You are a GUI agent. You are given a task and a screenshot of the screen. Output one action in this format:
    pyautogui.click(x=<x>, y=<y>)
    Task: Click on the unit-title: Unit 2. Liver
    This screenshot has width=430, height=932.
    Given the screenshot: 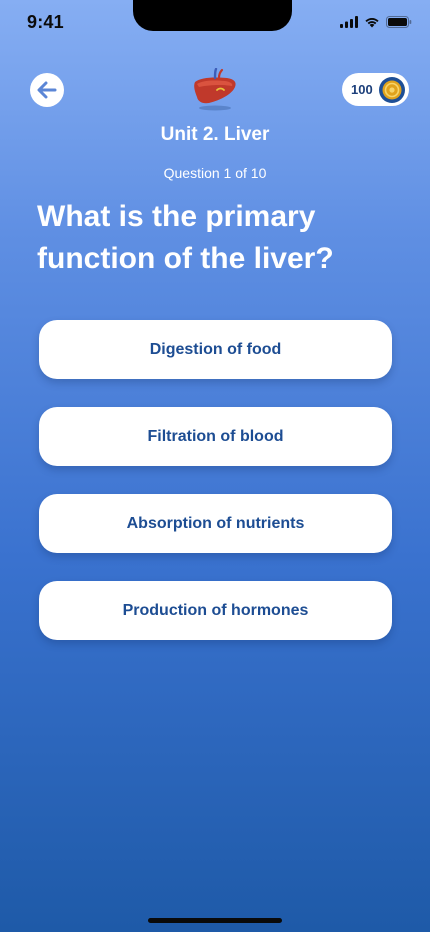 What is the action you would take?
    pyautogui.click(x=215, y=134)
    